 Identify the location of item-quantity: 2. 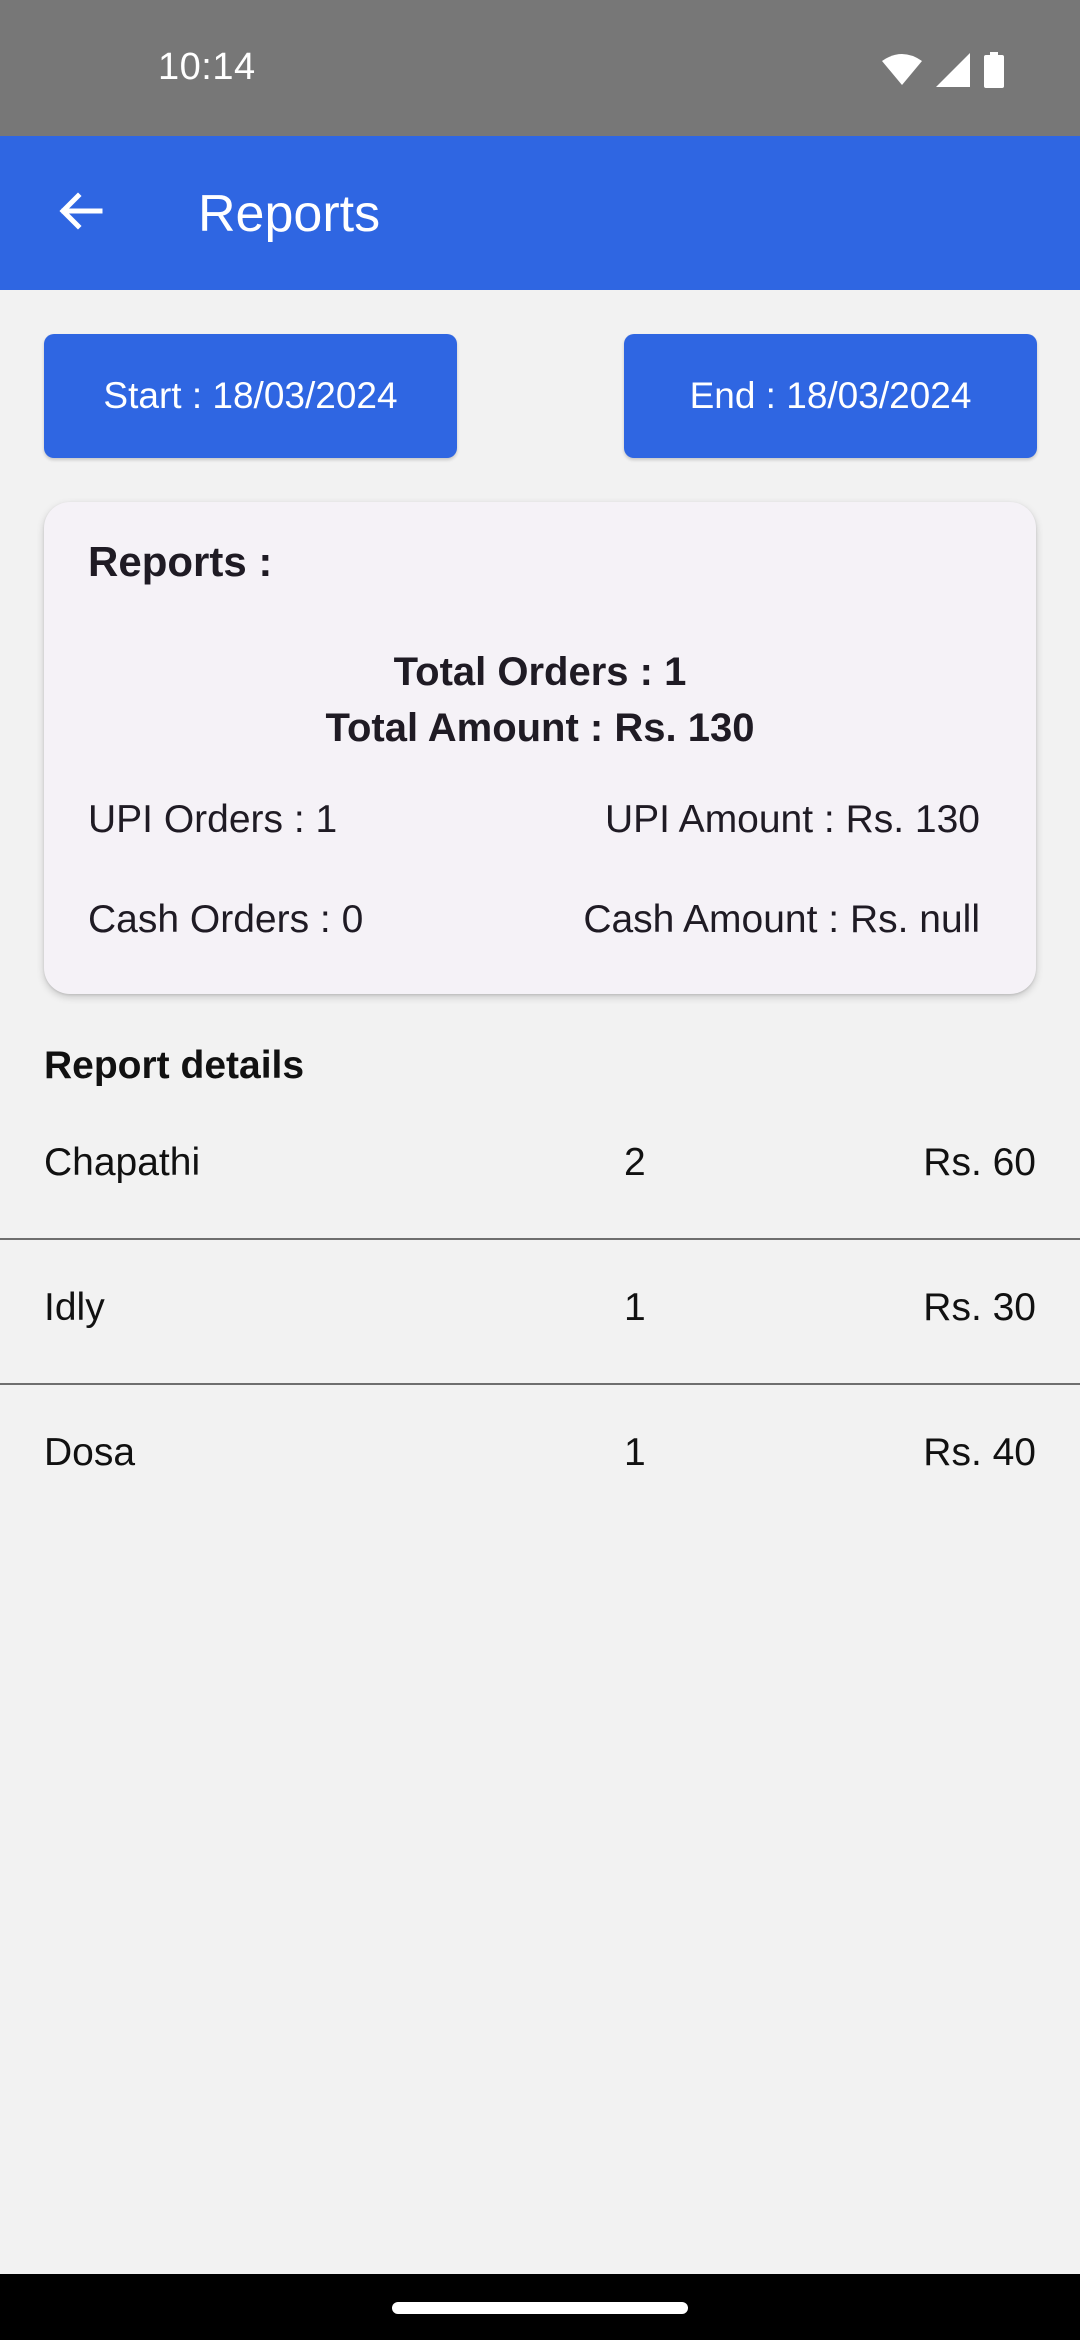
(635, 1162).